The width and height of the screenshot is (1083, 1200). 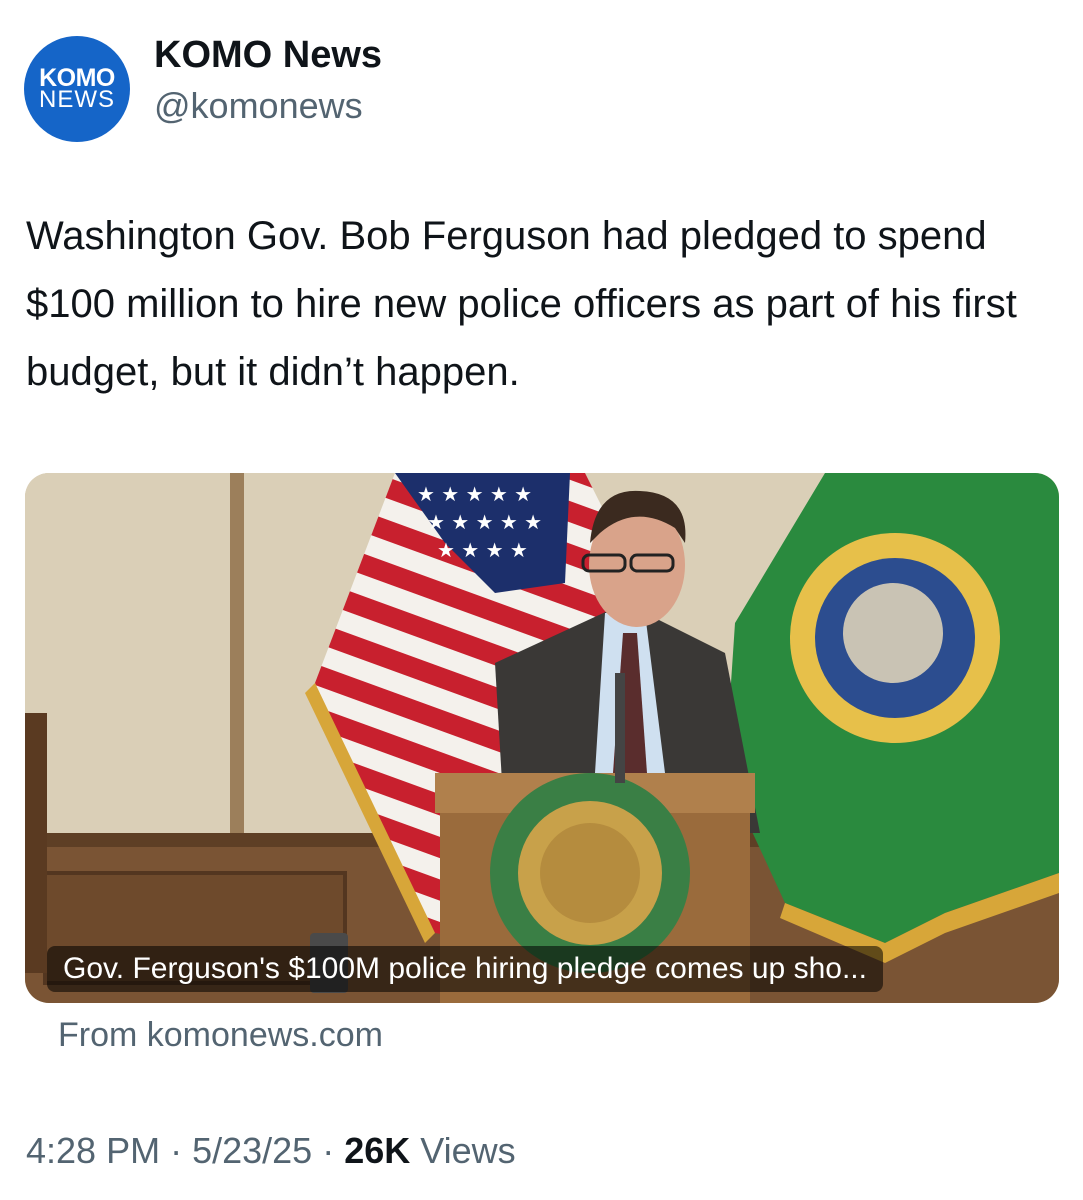 I want to click on tweet-meta: 4:28 PM · 5/23/25 · 26K Views, so click(x=271, y=1151).